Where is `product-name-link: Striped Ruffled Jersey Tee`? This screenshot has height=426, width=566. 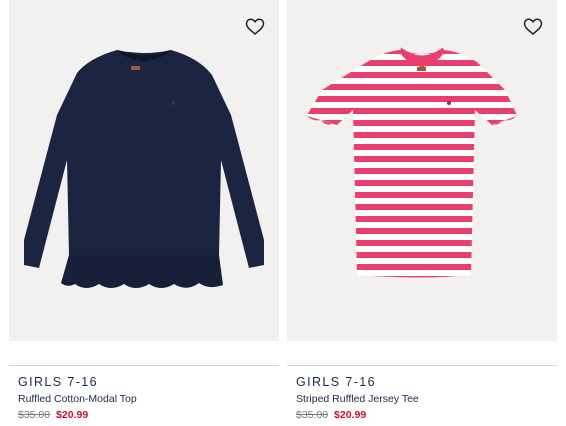
product-name-link: Striped Ruffled Jersey Tee is located at coordinates (357, 399).